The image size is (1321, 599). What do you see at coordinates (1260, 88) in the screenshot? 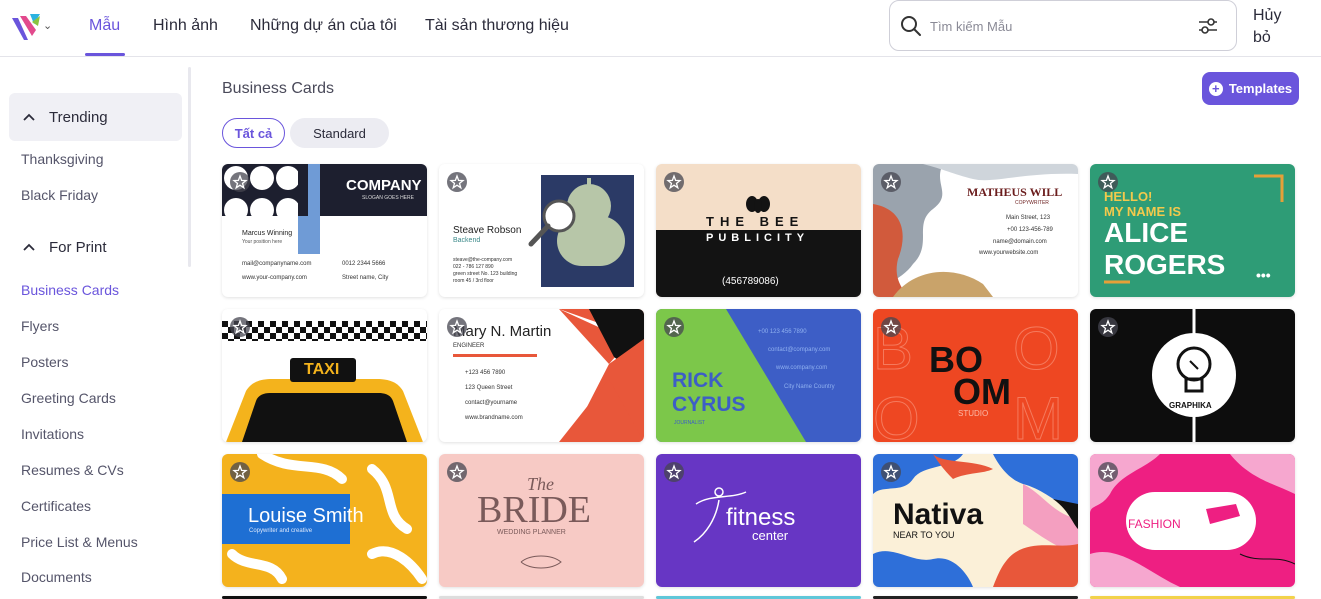
I see `templates-button-label: Templates` at bounding box center [1260, 88].